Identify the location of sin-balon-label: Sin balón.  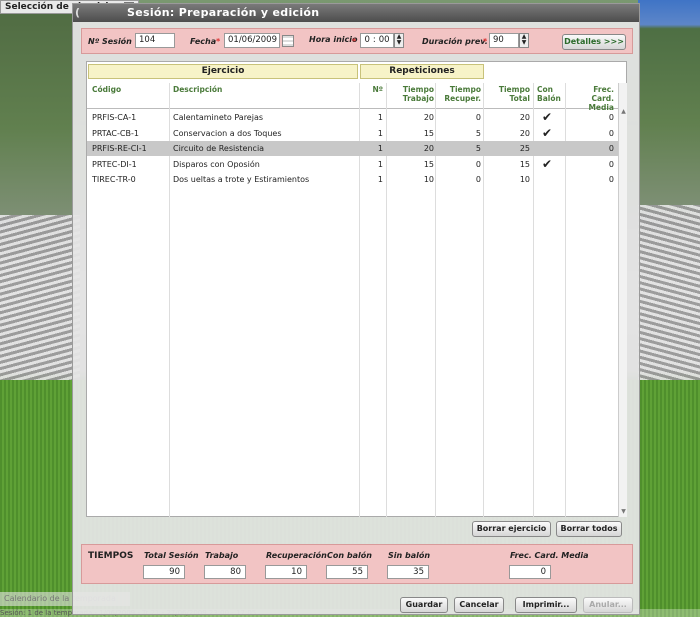
(409, 555).